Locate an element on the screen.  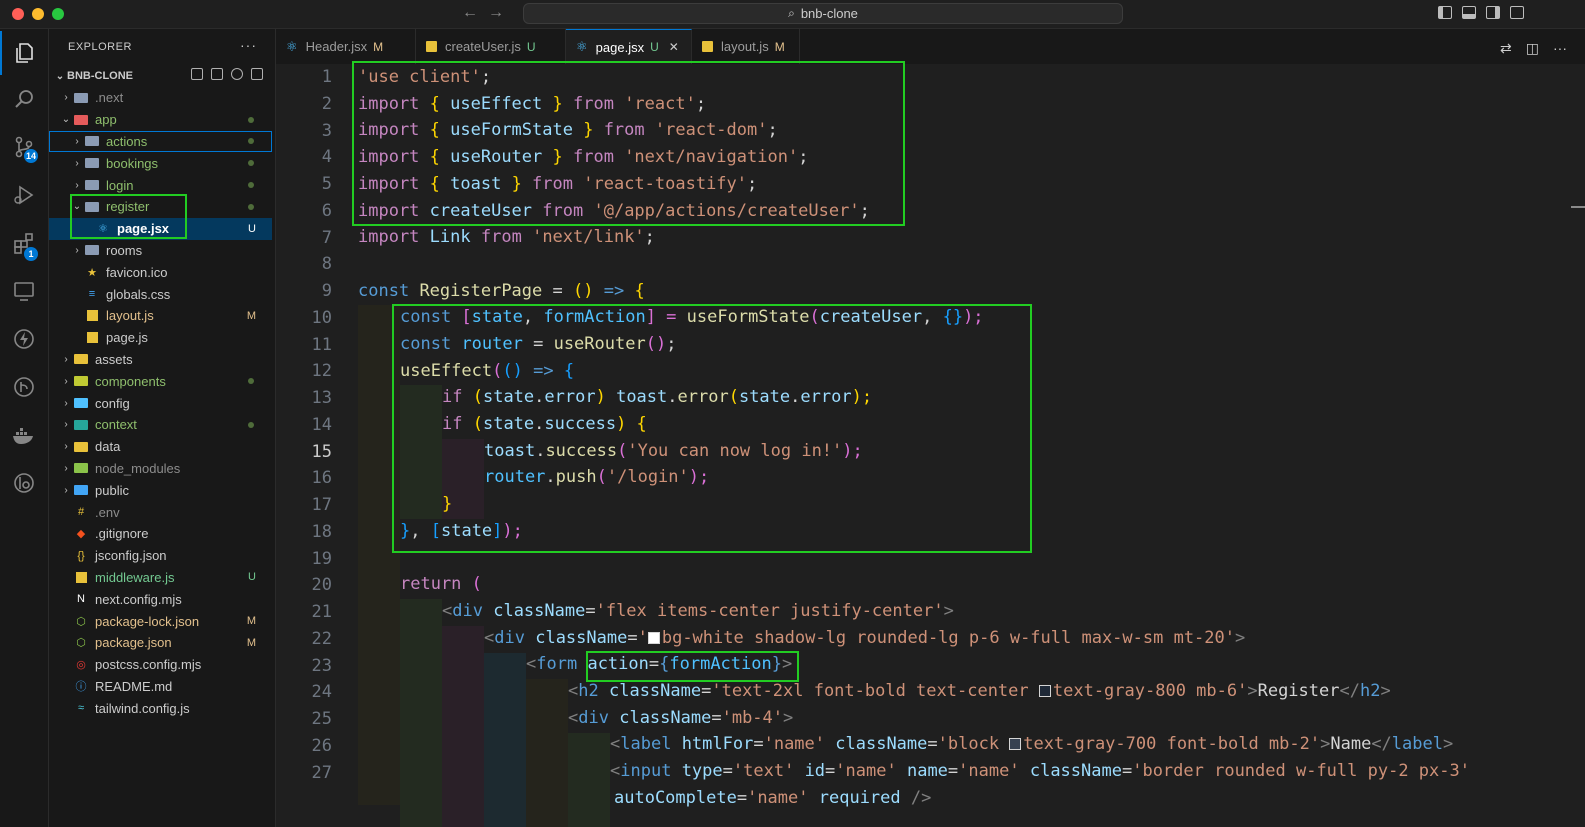
gitlens-icon is located at coordinates (24, 483).